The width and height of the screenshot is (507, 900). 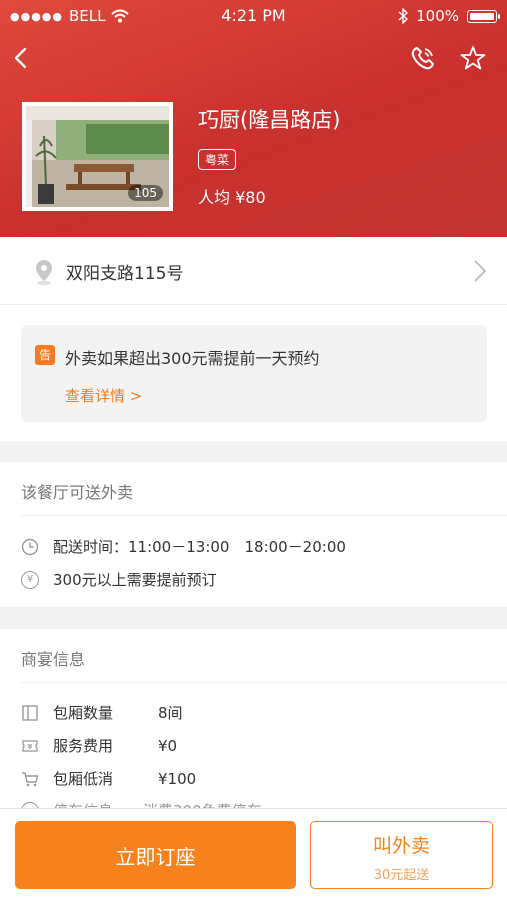 I want to click on chevron-right-icon, so click(x=480, y=271).